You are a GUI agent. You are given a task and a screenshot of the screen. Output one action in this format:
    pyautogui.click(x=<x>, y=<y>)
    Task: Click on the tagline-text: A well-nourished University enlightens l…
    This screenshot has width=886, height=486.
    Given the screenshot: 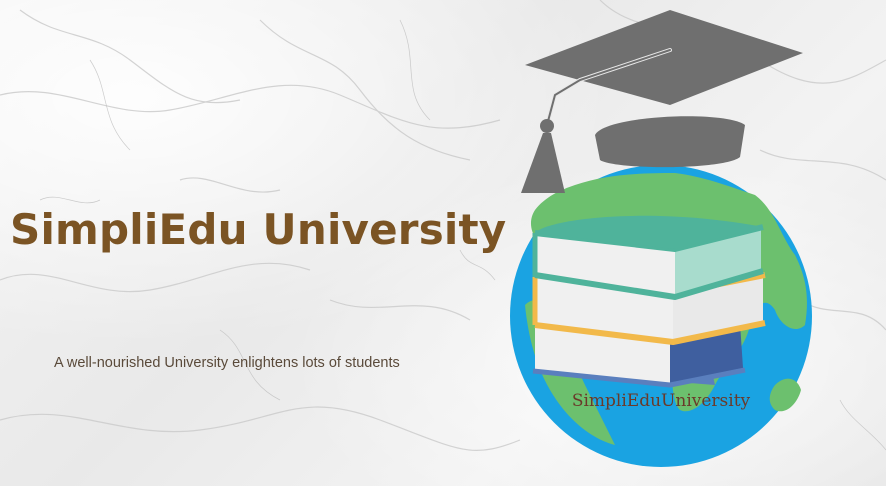 What is the action you would take?
    pyautogui.click(x=227, y=363)
    